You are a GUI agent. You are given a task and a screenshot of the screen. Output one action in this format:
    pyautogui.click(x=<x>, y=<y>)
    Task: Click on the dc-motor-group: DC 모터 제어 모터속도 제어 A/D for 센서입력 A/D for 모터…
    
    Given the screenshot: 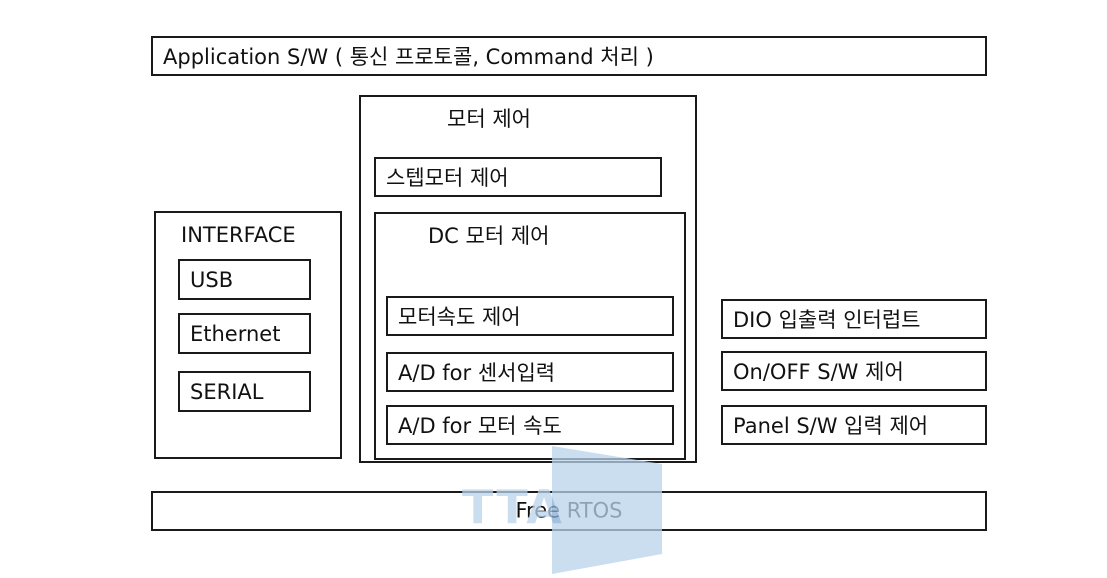 What is the action you would take?
    pyautogui.click(x=530, y=336)
    